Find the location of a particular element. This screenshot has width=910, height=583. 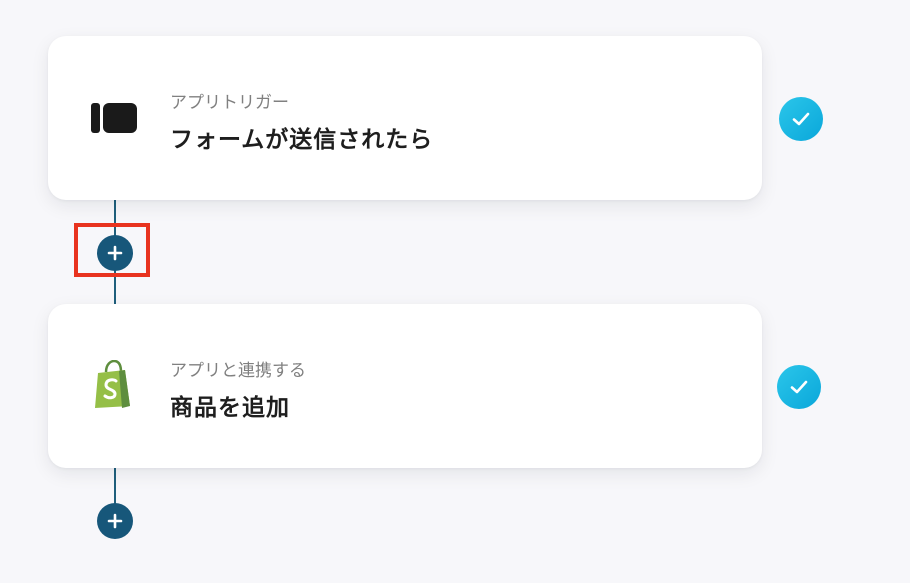

step-title: 商品を追加 is located at coordinates (230, 408).